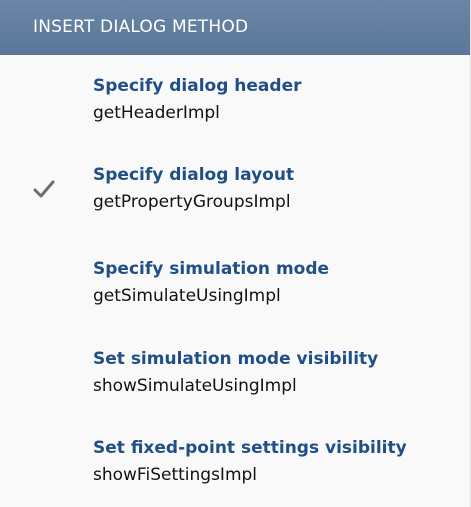 The width and height of the screenshot is (471, 507). I want to click on menu-item-method: getSimulateUsingImpl, so click(187, 296).